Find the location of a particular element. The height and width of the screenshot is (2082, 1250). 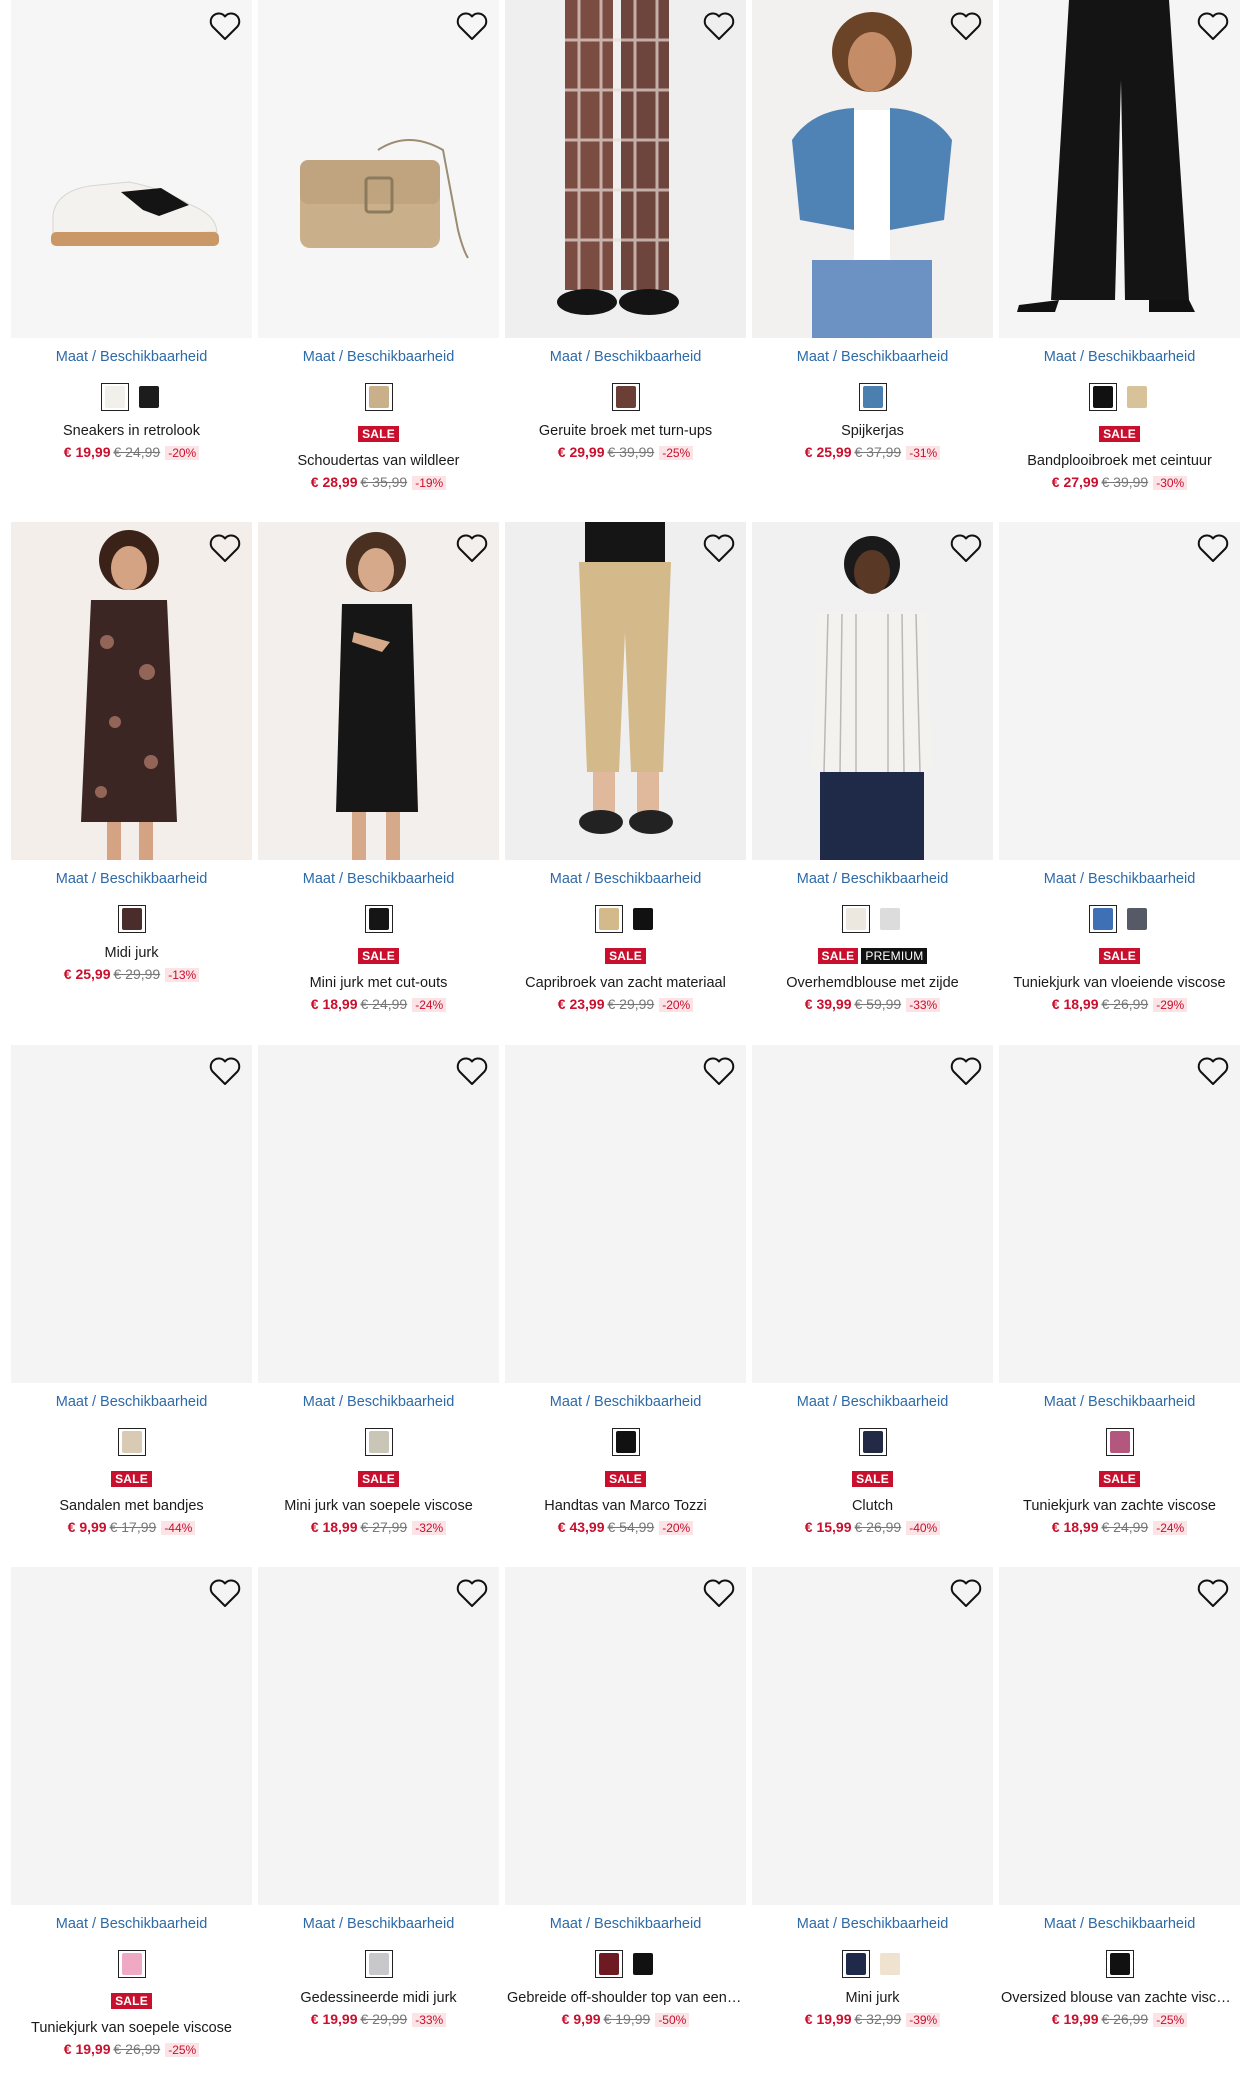

product-name: Tuniekjurk van soepele viscose is located at coordinates (131, 2028).